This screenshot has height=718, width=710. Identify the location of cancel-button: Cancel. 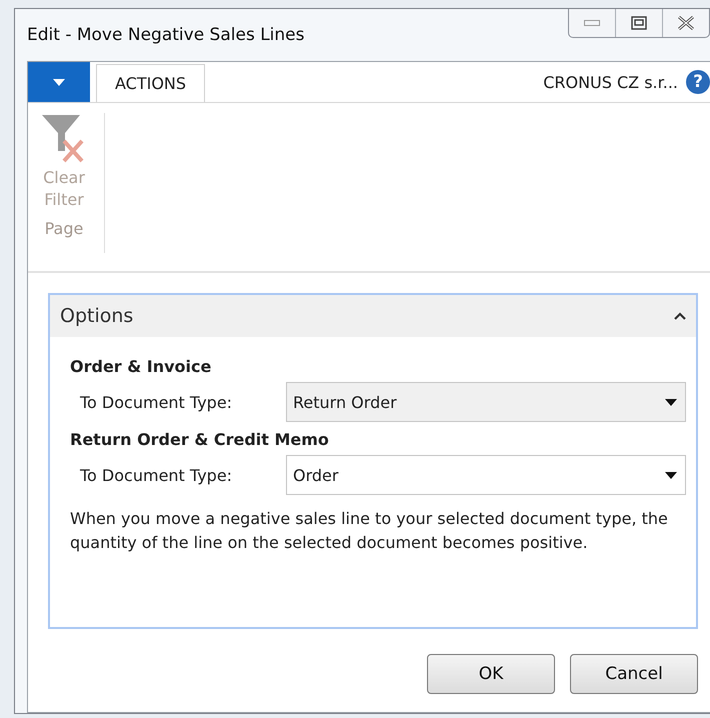
(634, 674).